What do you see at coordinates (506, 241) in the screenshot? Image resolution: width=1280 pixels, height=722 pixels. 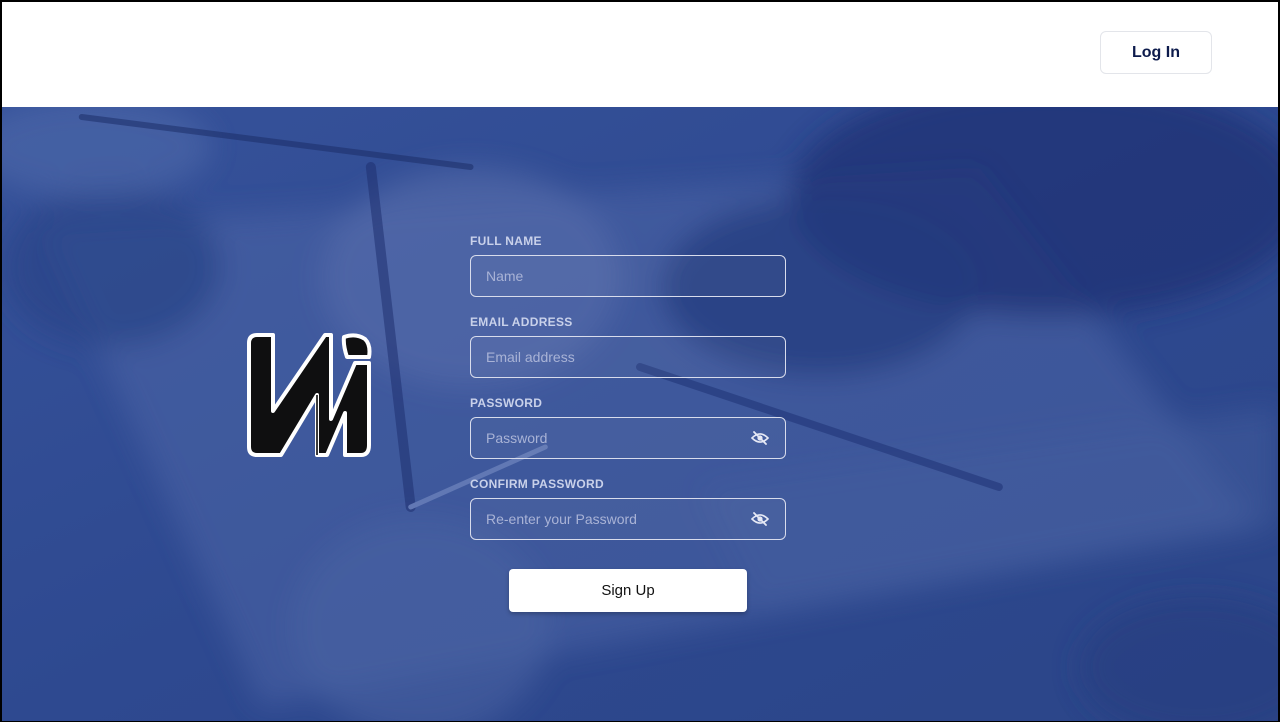 I see `full-name-label: FULL NAME` at bounding box center [506, 241].